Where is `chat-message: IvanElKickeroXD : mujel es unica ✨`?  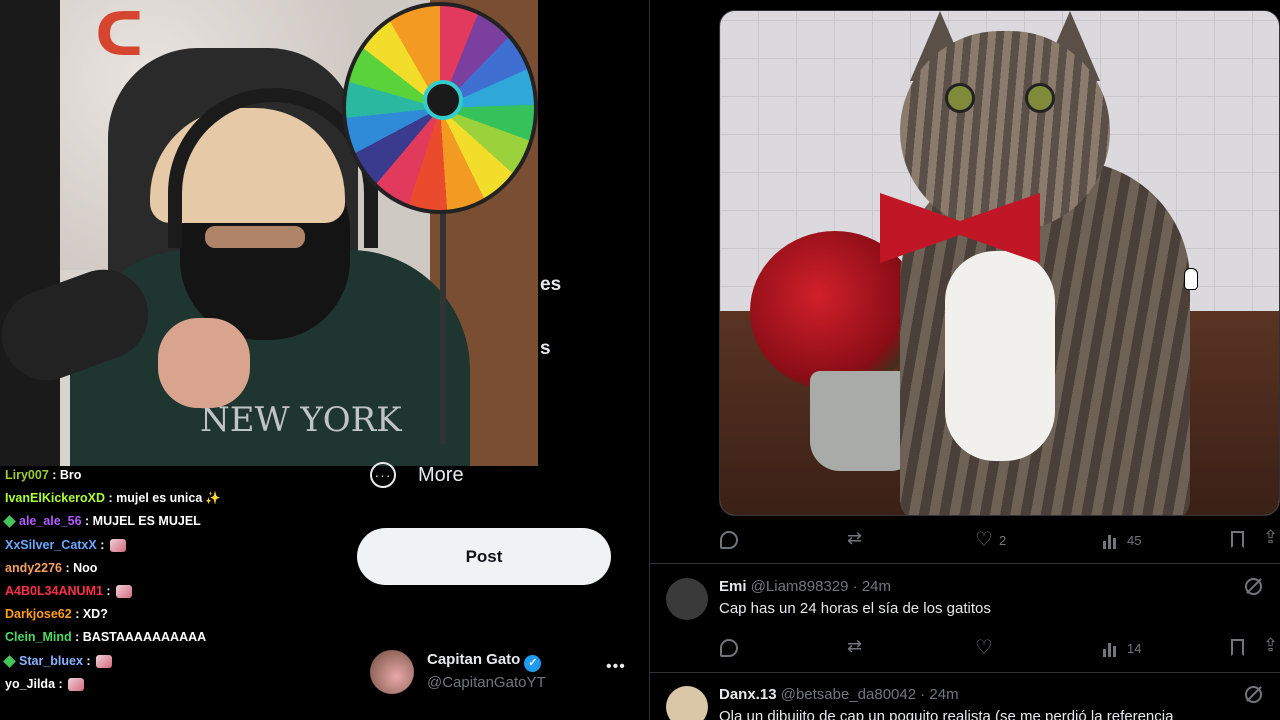 chat-message: IvanElKickeroXD : mujel es unica ✨ is located at coordinates (113, 498).